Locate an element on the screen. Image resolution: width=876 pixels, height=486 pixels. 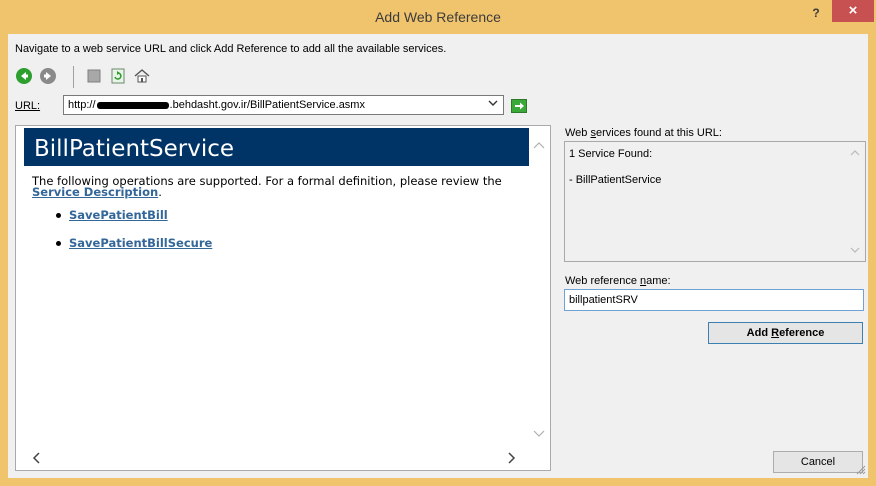
forward-button is located at coordinates (48, 76).